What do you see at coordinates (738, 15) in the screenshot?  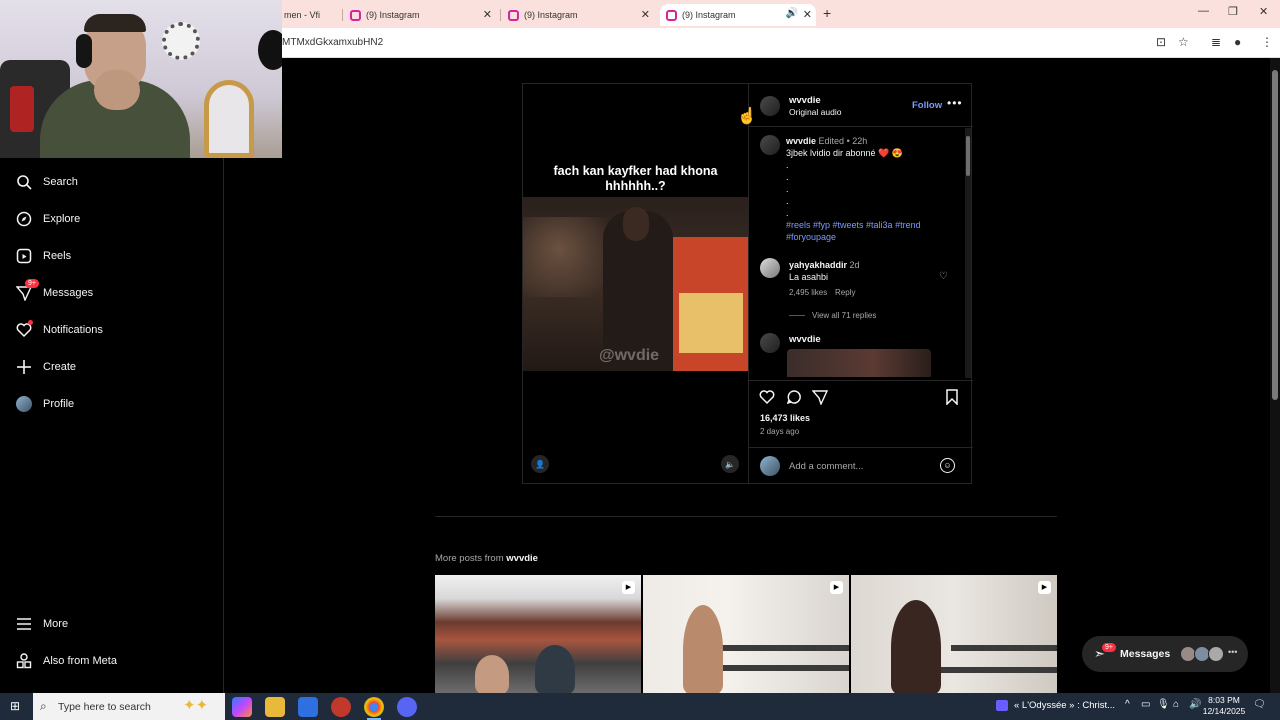 I see `browser-tab-4-active: (9) Instagram 🔊 ✕` at bounding box center [738, 15].